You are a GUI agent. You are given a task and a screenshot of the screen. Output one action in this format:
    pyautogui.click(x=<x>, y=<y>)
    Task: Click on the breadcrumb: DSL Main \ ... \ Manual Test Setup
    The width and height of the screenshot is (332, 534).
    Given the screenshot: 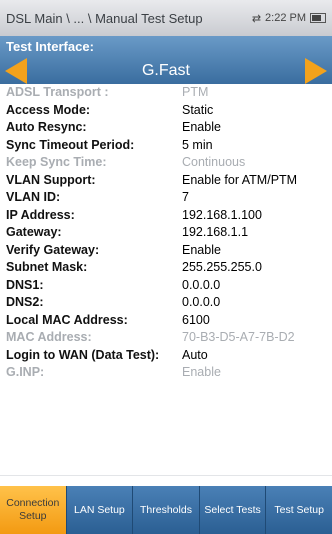 What is the action you would take?
    pyautogui.click(x=129, y=18)
    